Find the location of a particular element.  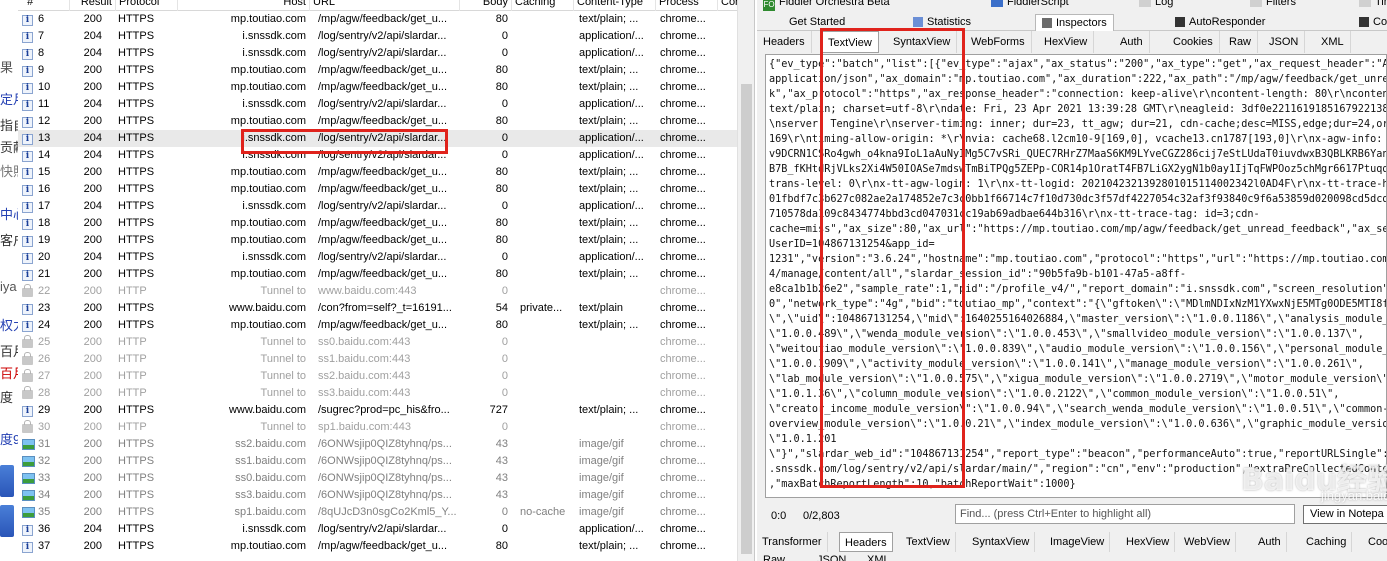

response-tab: Headers is located at coordinates (866, 542).